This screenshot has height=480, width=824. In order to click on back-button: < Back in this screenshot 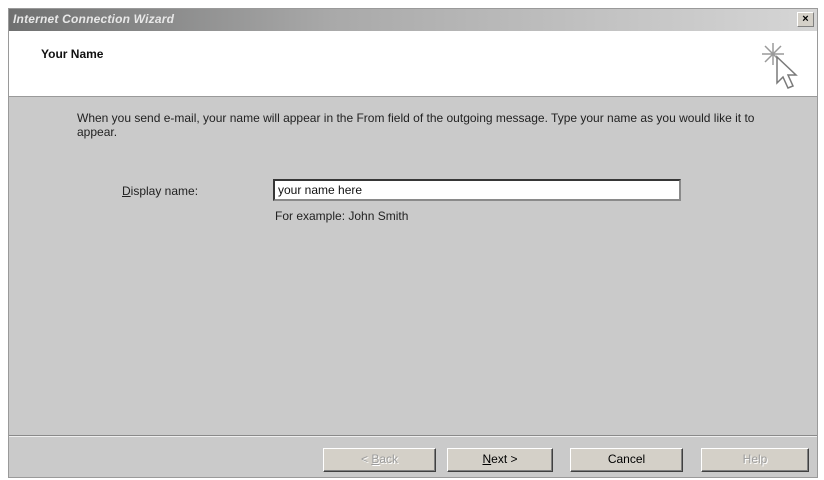, I will do `click(379, 460)`.